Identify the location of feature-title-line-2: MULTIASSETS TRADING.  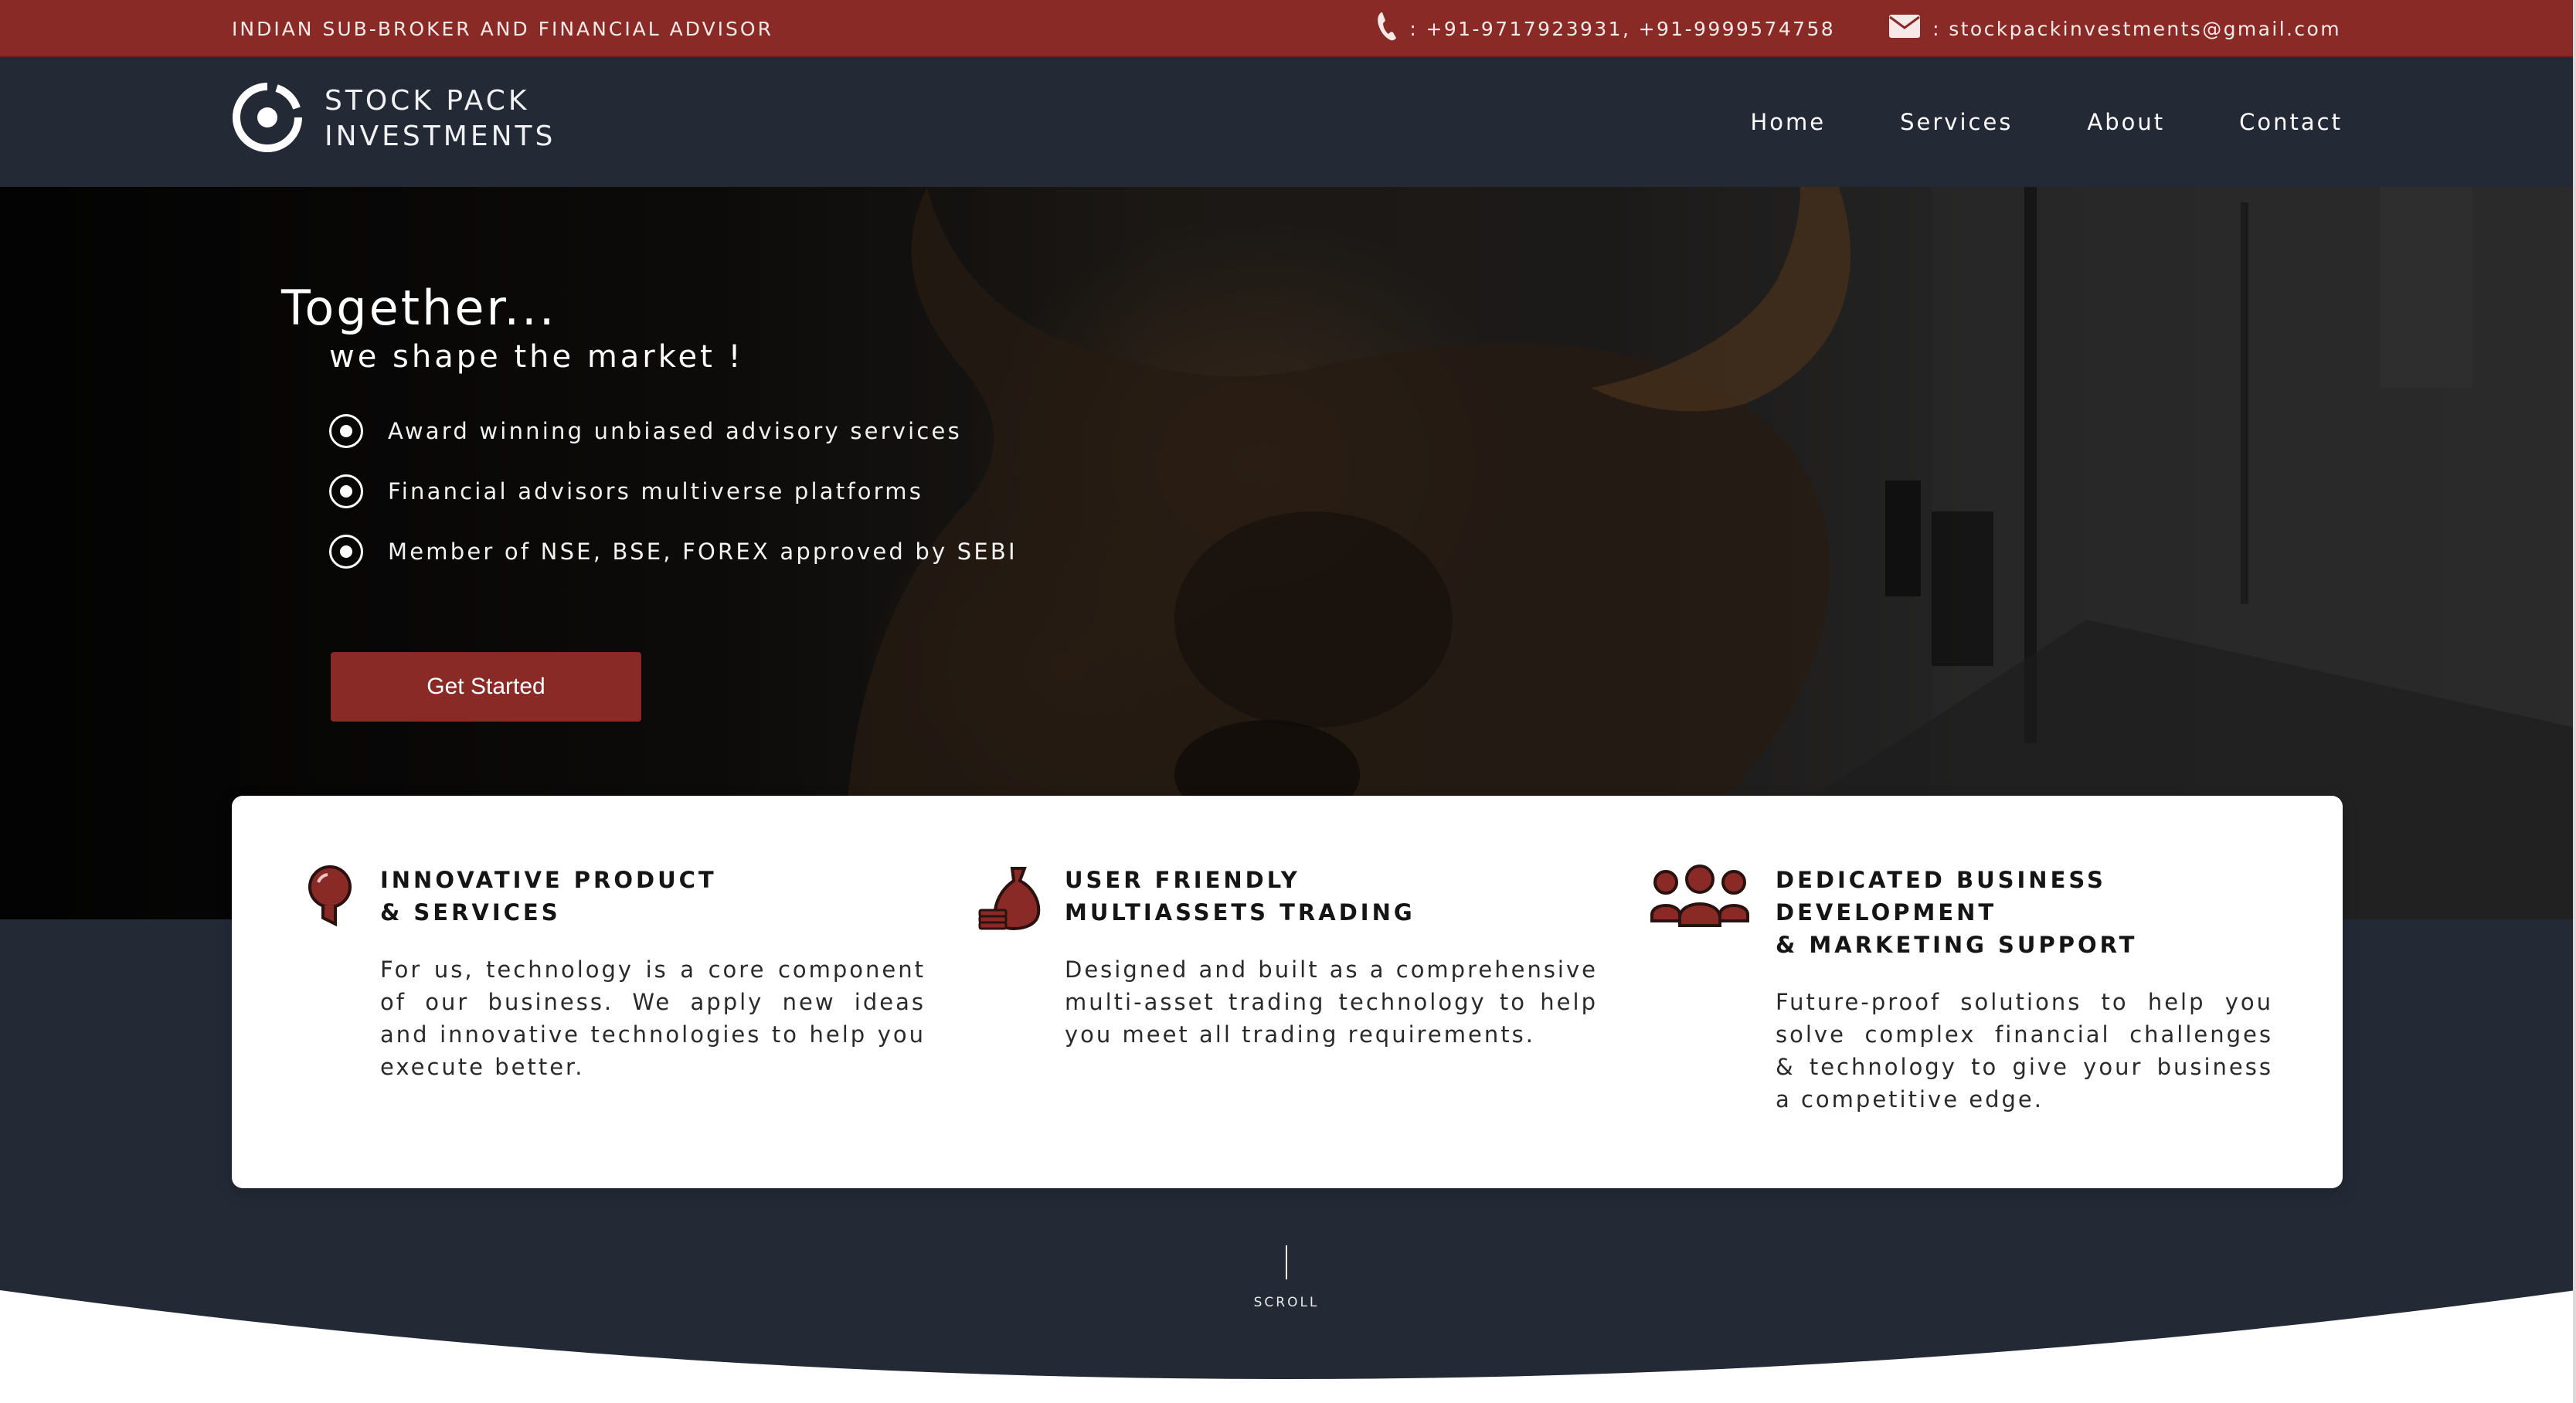
(1240, 913).